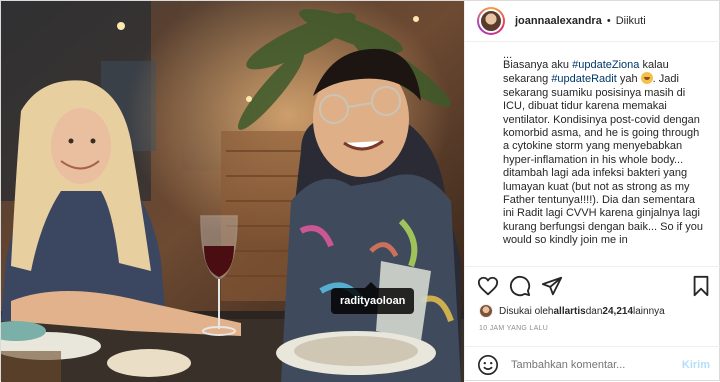 The width and height of the screenshot is (720, 382). Describe the element at coordinates (646, 78) in the screenshot. I see `grin-emoji-icon` at that location.